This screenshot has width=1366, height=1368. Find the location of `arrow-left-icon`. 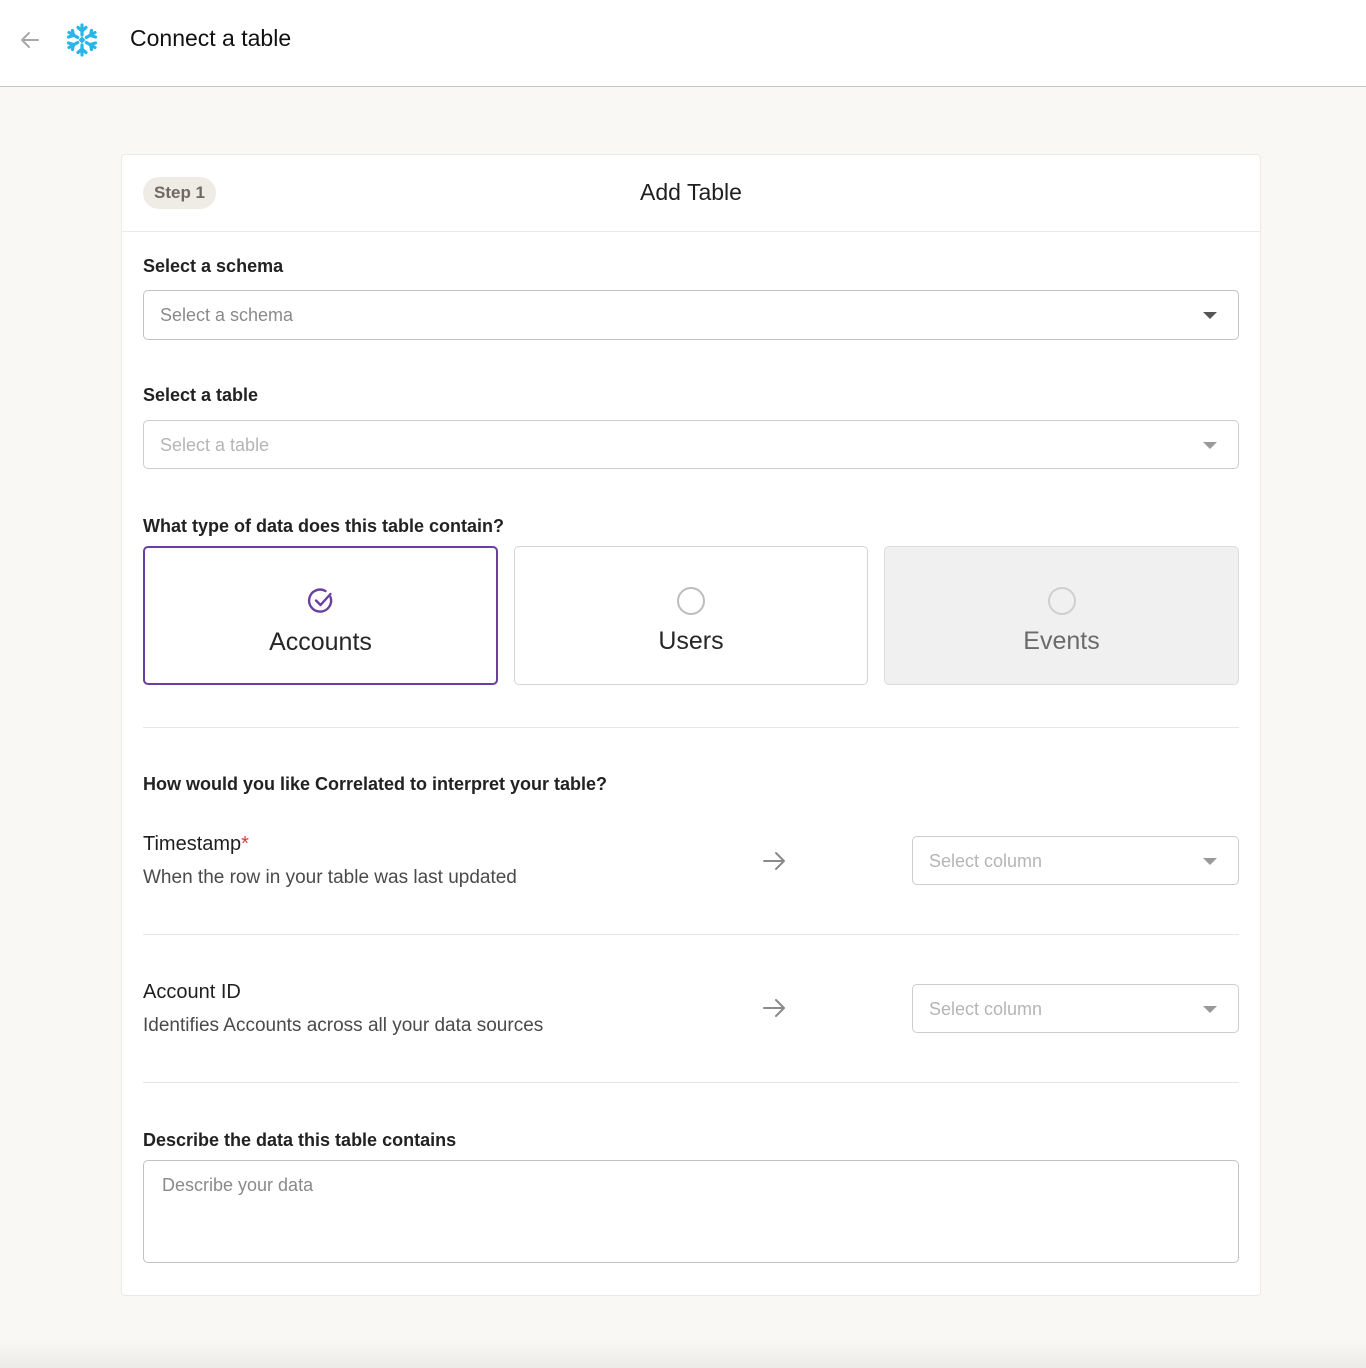

arrow-left-icon is located at coordinates (30, 40).